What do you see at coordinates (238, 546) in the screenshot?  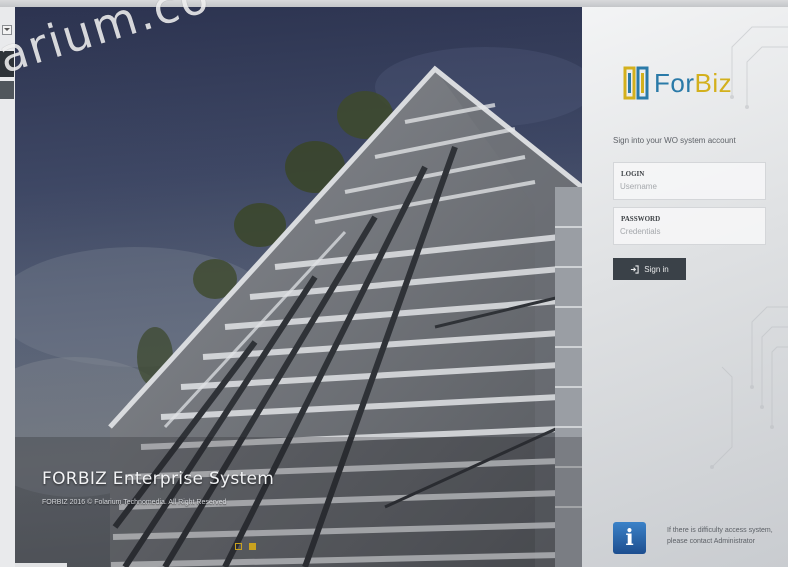 I see `slide-dot` at bounding box center [238, 546].